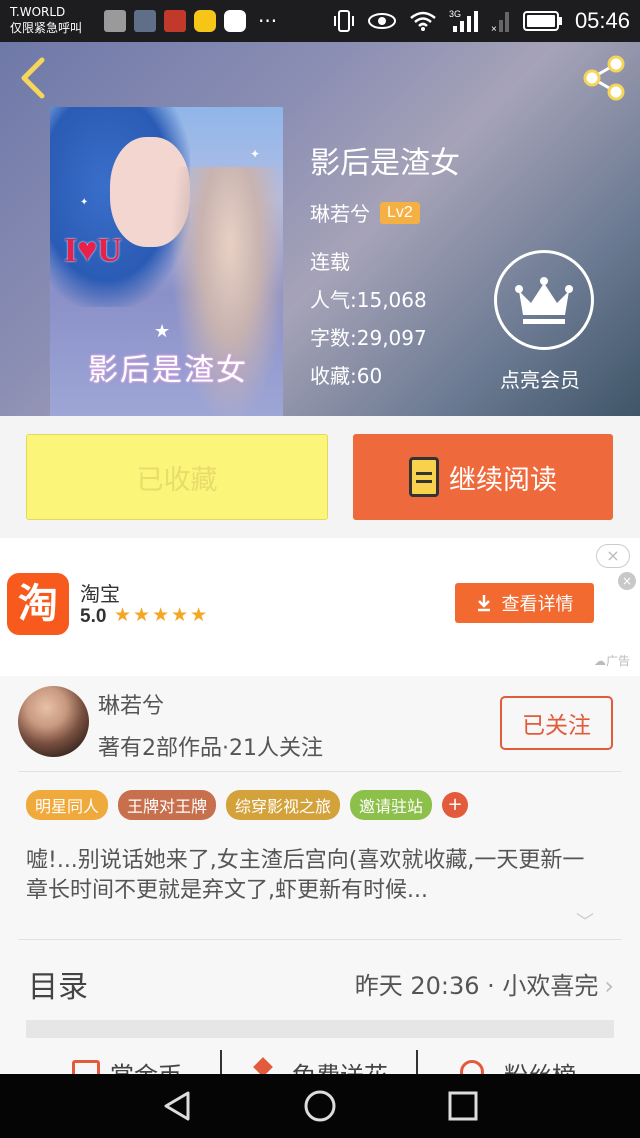 The image size is (640, 1138). Describe the element at coordinates (391, 338) in the screenshot. I see `word-count-value: 29,097` at that location.